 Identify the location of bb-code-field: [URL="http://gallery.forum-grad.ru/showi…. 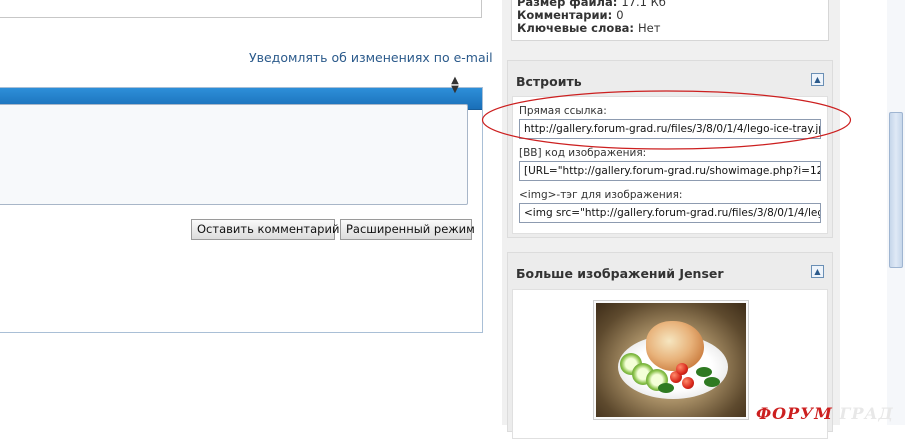
(670, 171).